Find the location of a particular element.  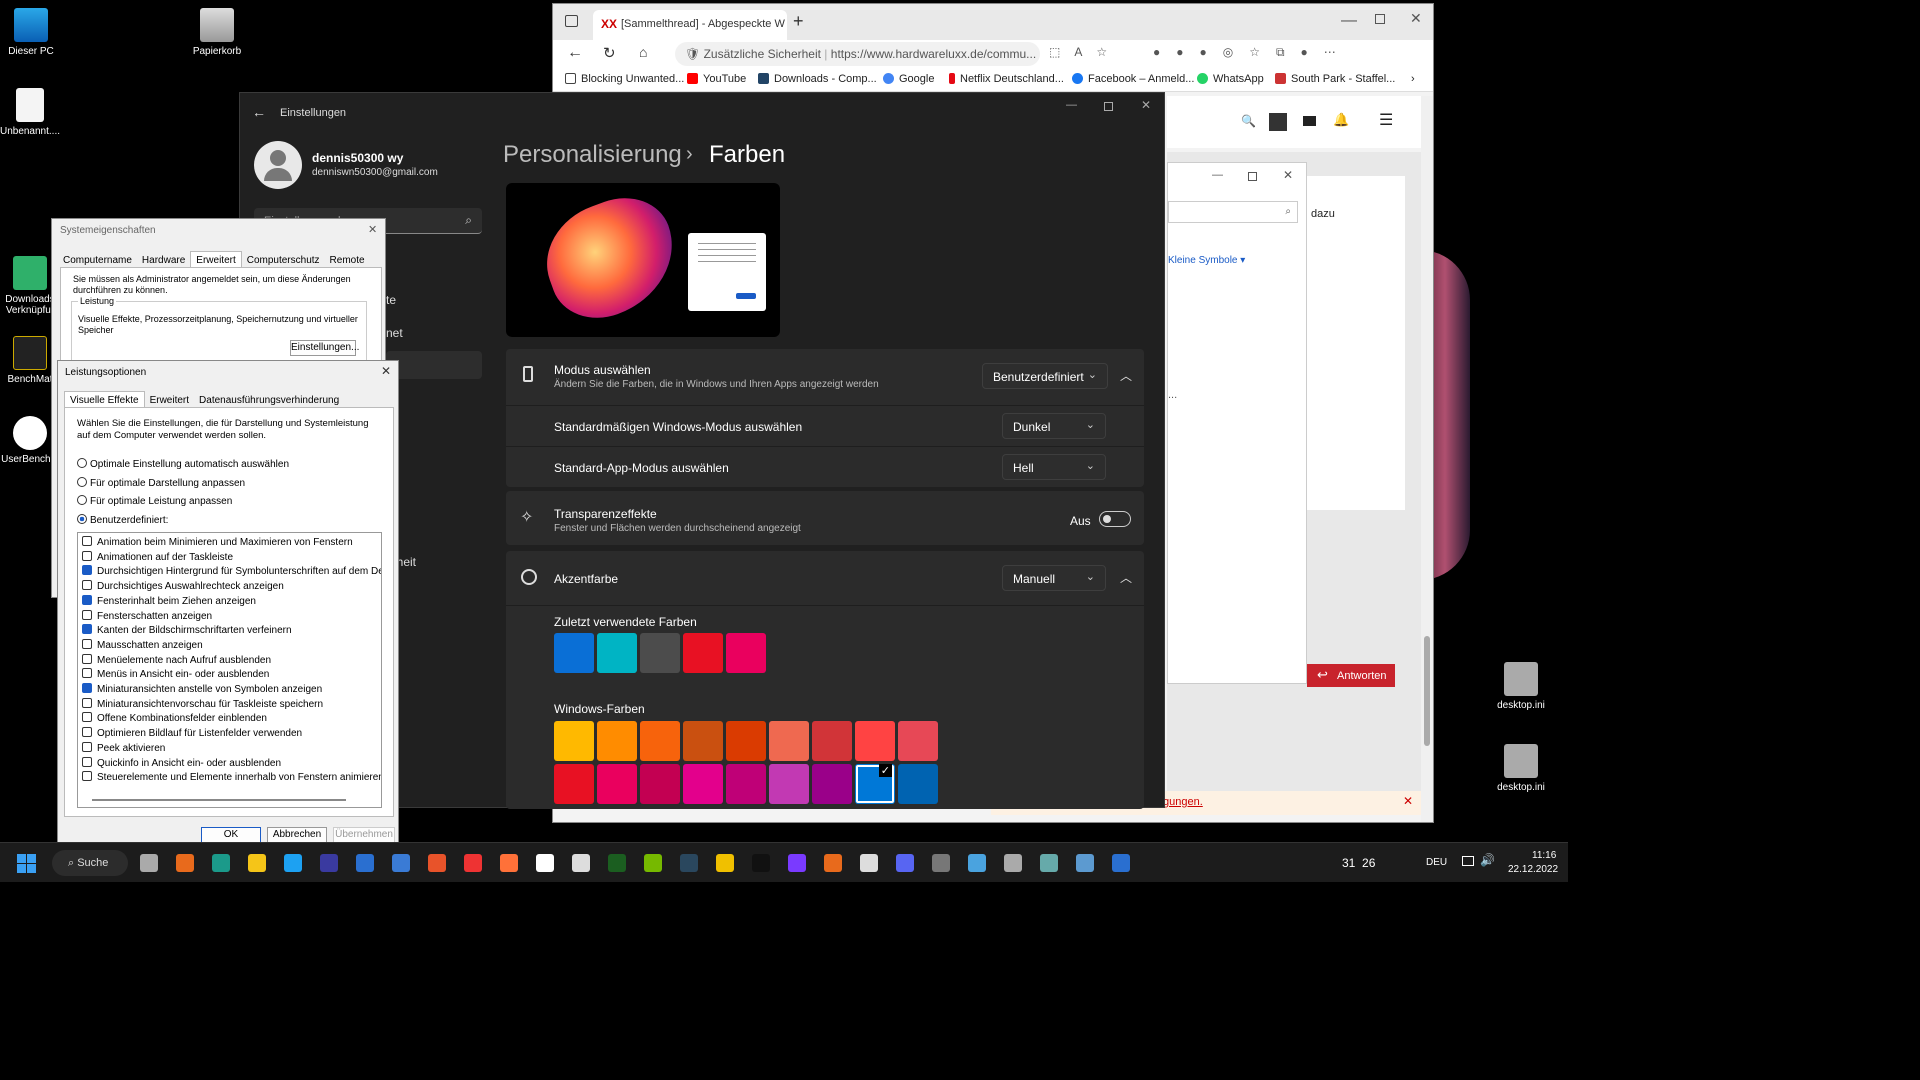

effect-checkbox: Peek aktivieren is located at coordinates (123, 747).